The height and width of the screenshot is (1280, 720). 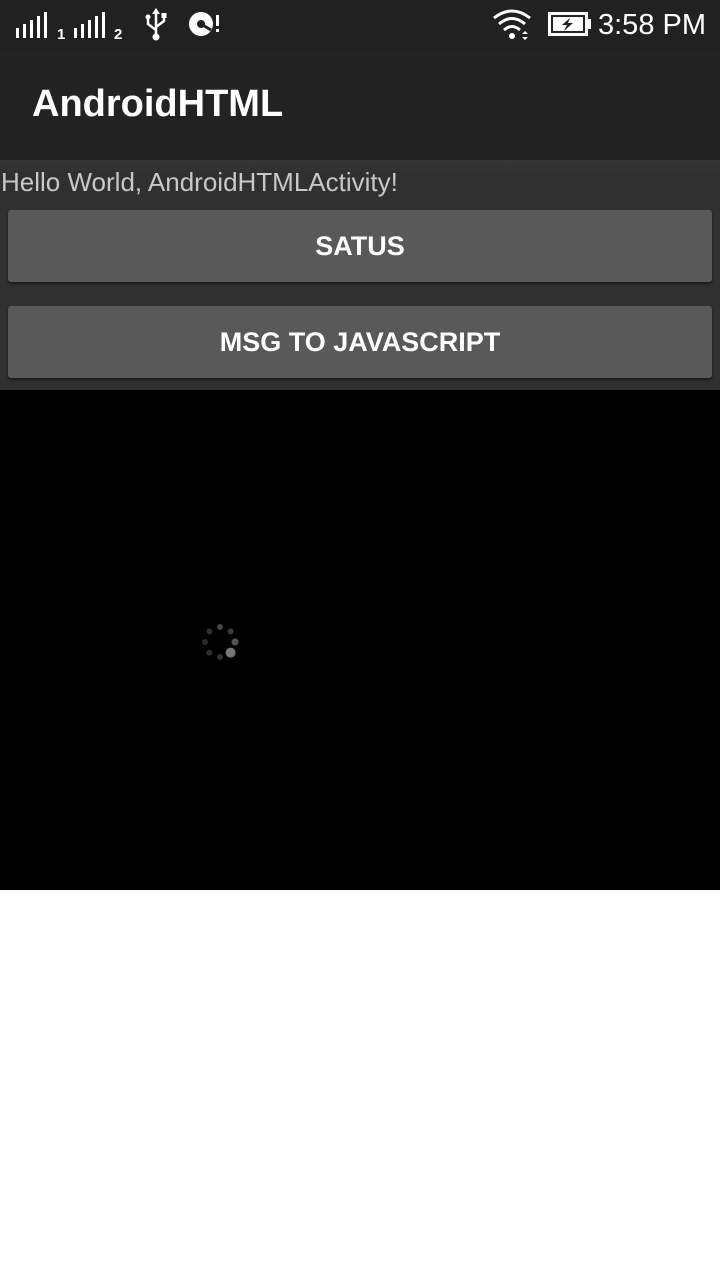 I want to click on status-bar: 1 2 3:58 PM, so click(x=360, y=25).